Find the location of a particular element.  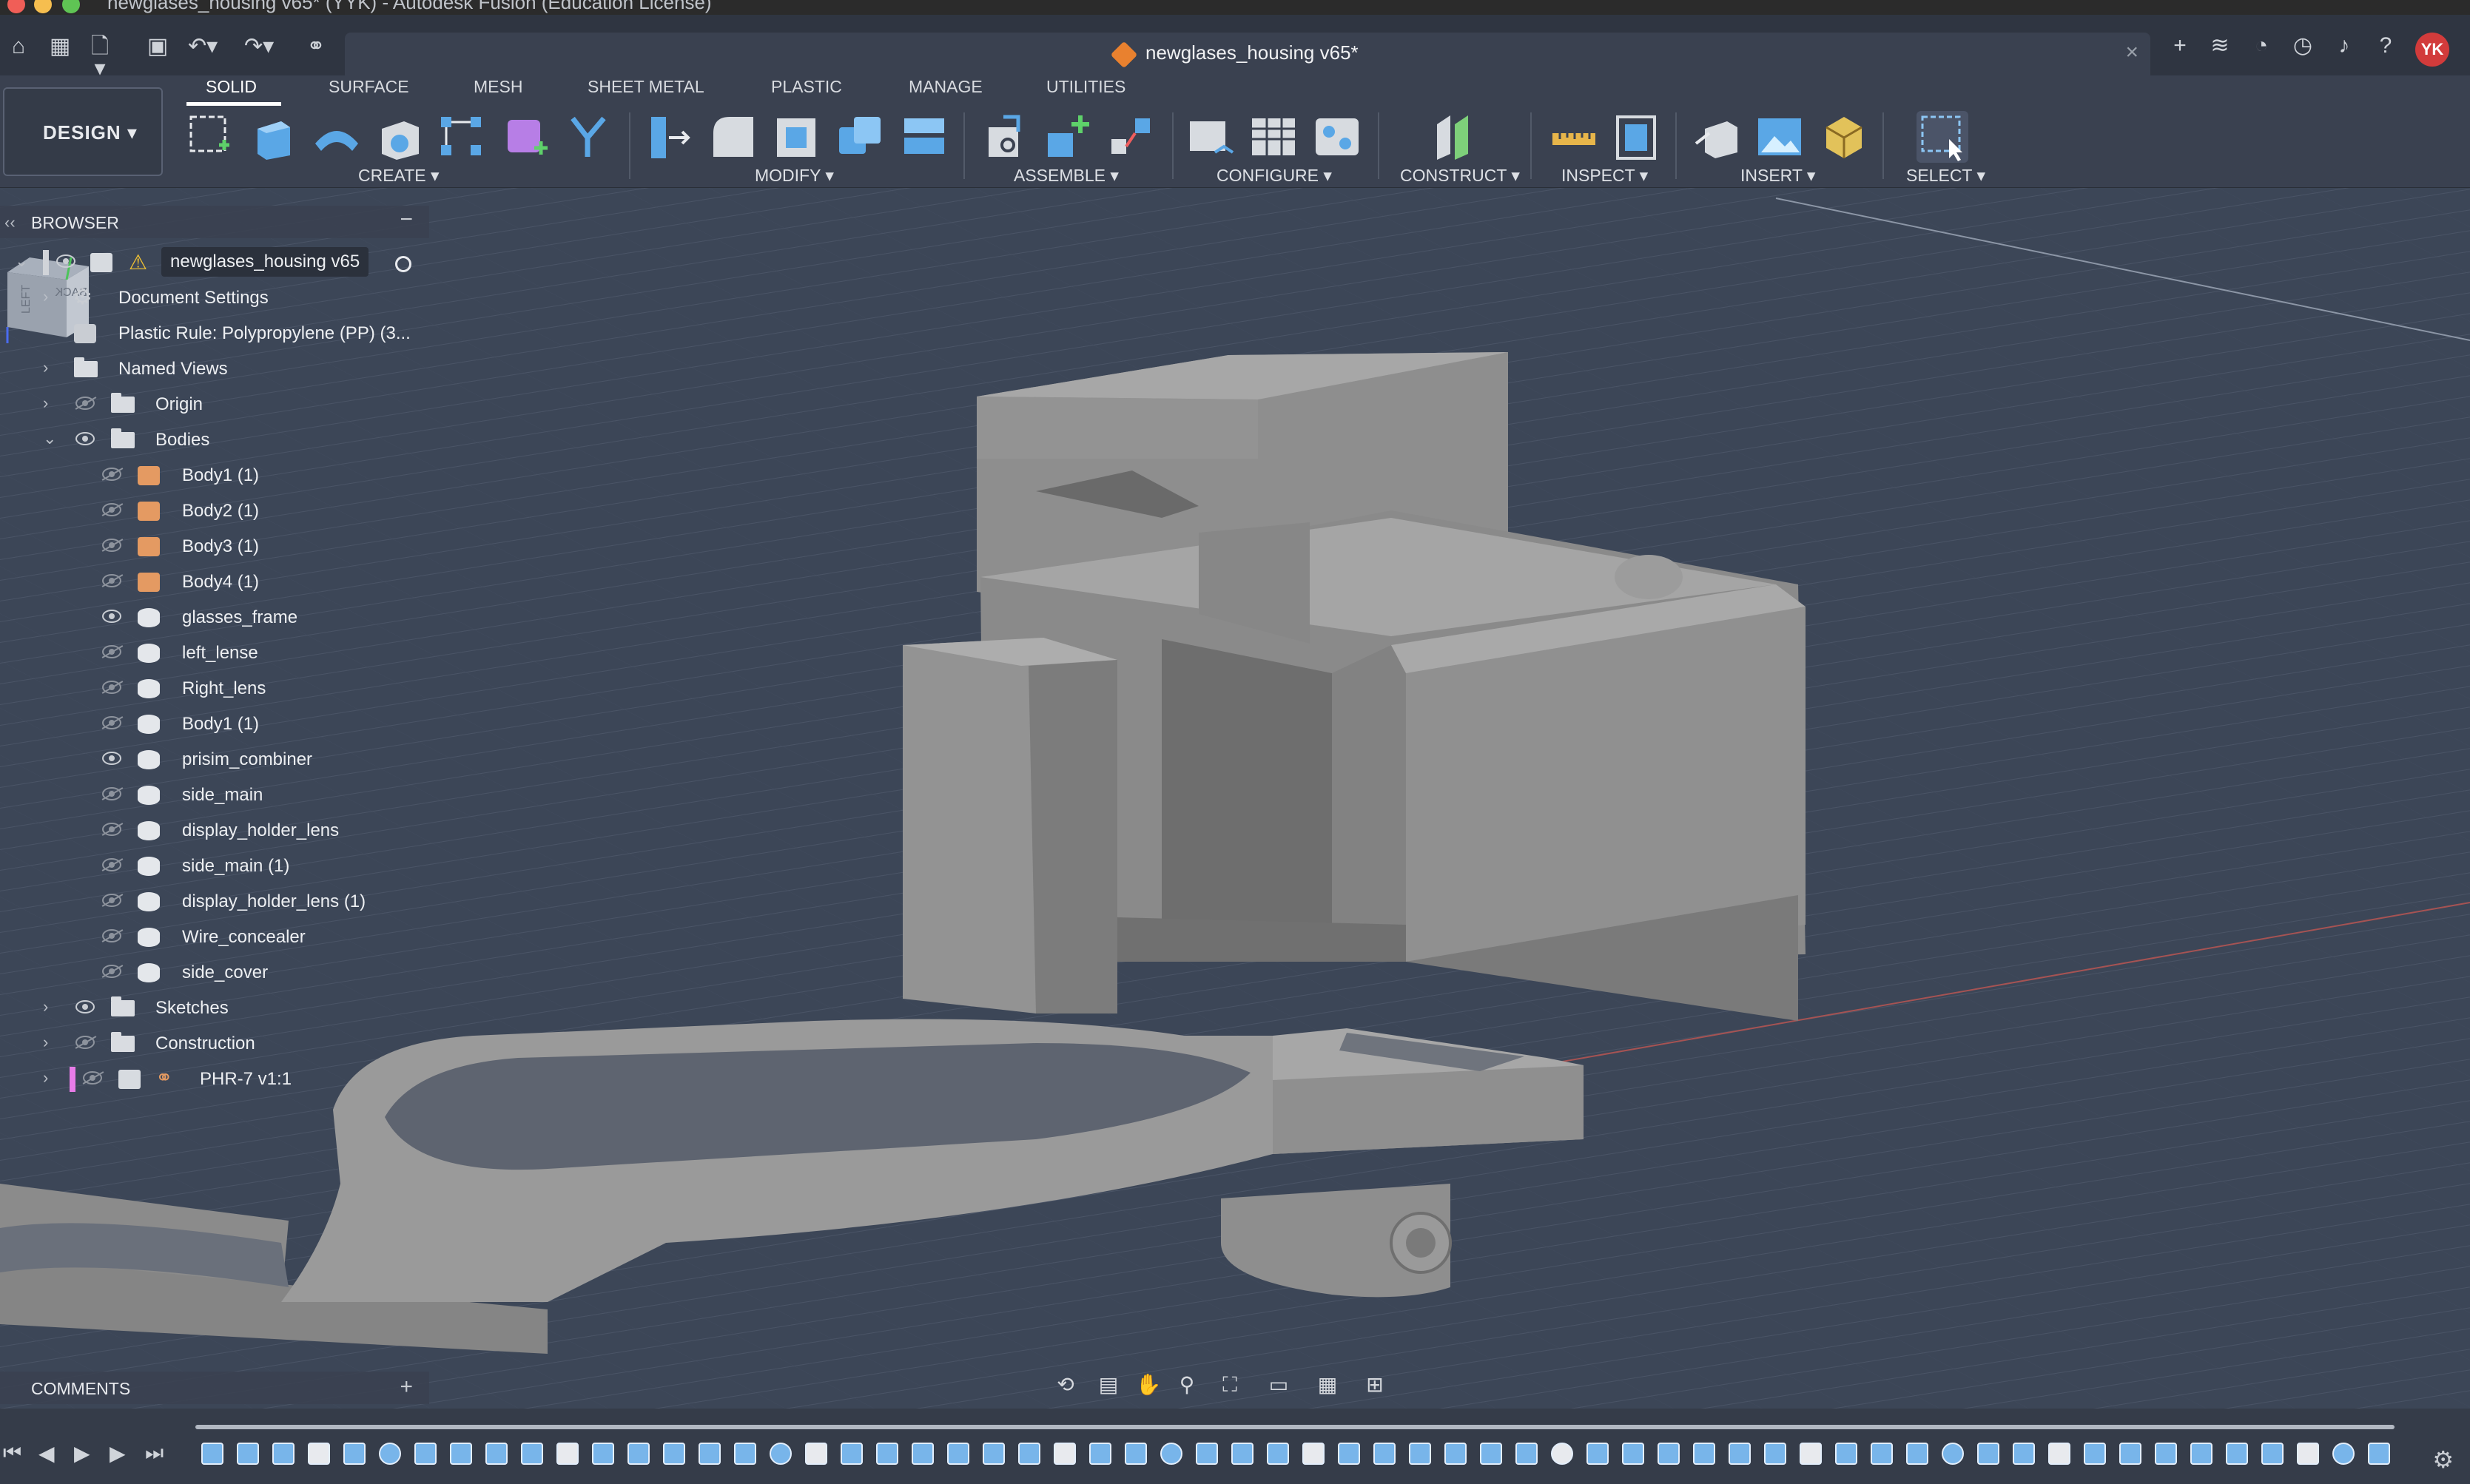

inspect-menu: INSPECT ▾ is located at coordinates (1604, 176).